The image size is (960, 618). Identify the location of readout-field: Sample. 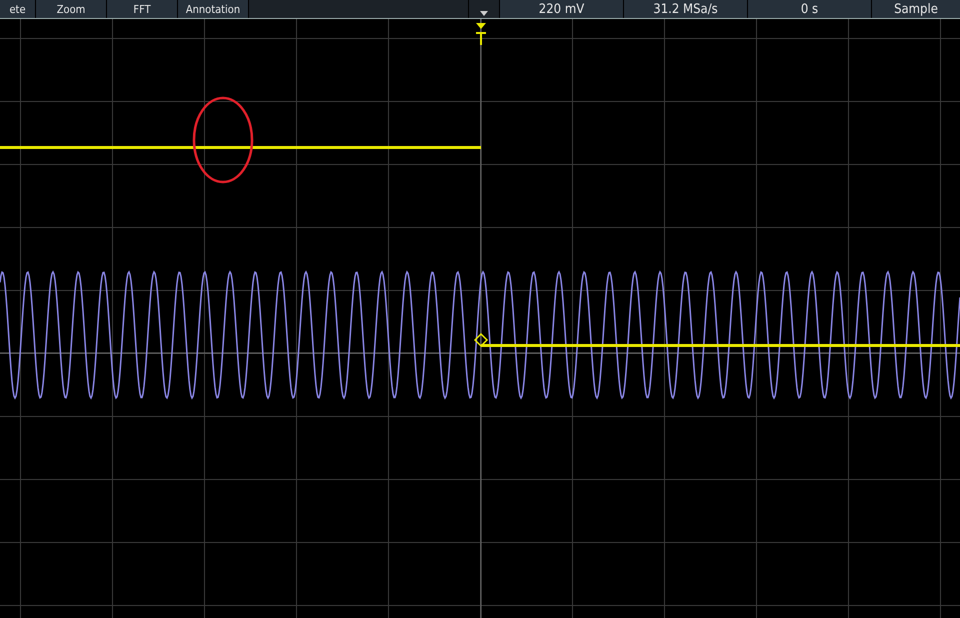
(916, 9).